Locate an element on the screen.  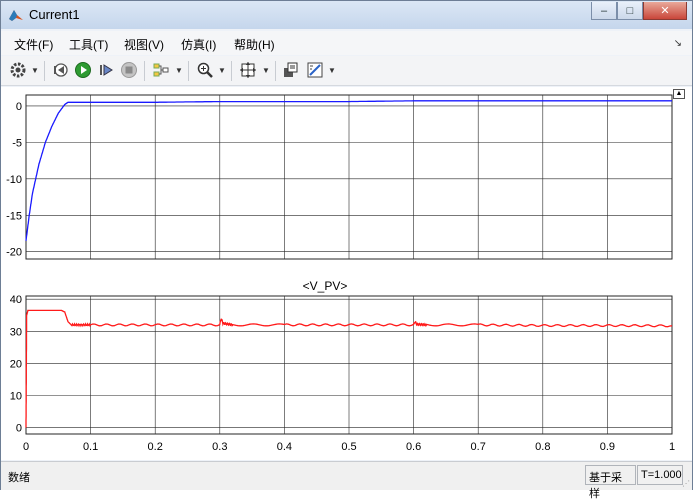
top-y-tick-label: -15 is located at coordinates (14, 216).